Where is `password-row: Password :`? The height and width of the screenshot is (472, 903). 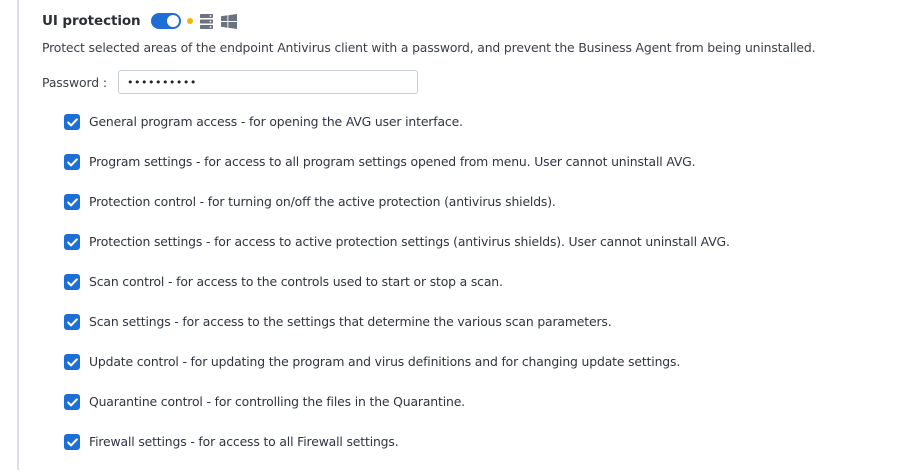
password-row: Password : is located at coordinates (230, 82).